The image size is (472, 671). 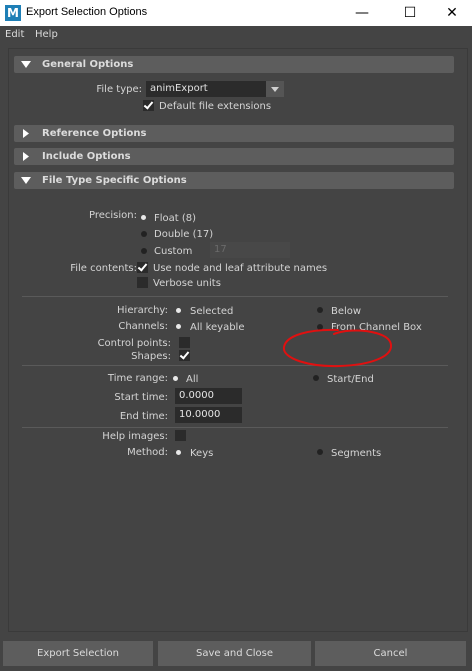 I want to click on button-bar: Export Selection Save and Close Cancel, so click(x=236, y=654).